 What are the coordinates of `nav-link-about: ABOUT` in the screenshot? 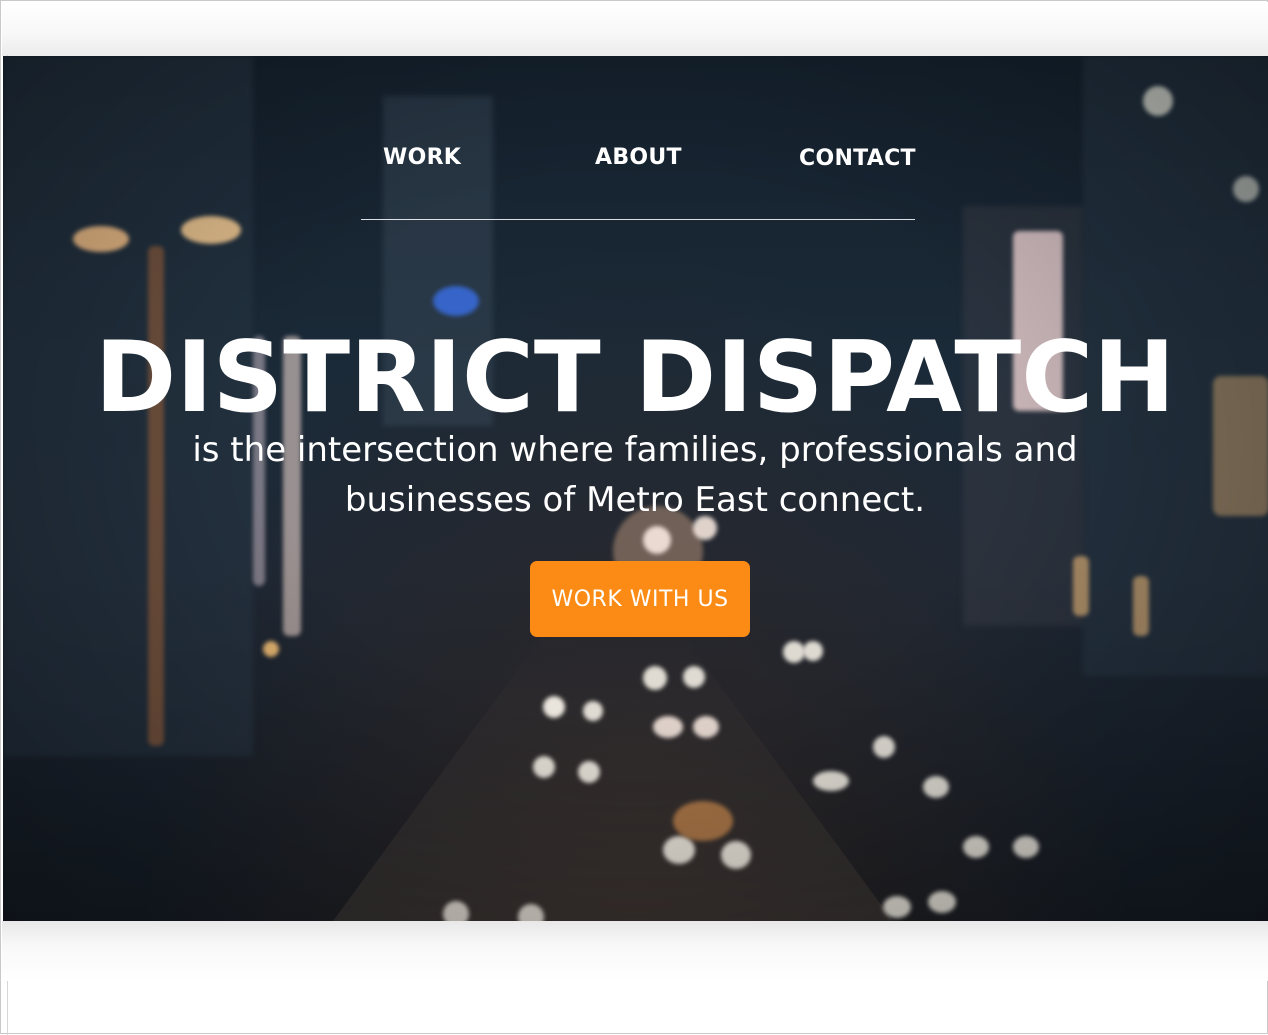 It's located at (638, 157).